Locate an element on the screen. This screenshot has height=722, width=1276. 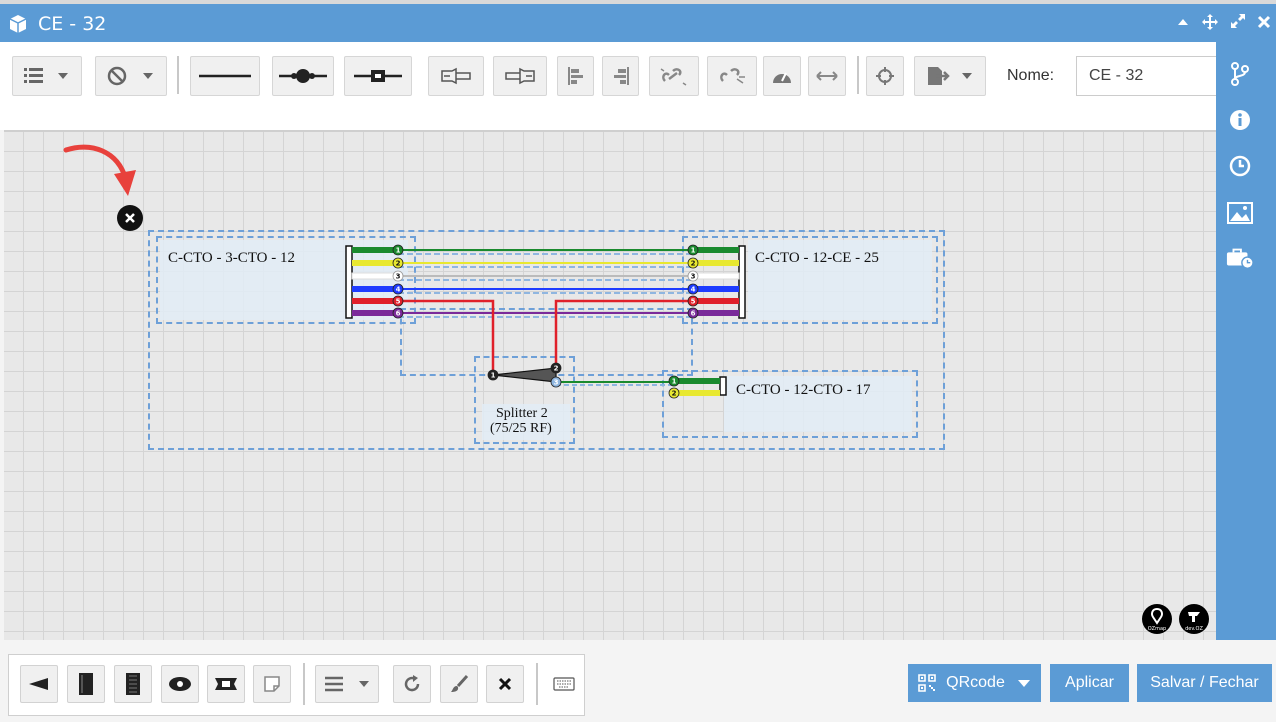
cube-icon is located at coordinates (18, 24).